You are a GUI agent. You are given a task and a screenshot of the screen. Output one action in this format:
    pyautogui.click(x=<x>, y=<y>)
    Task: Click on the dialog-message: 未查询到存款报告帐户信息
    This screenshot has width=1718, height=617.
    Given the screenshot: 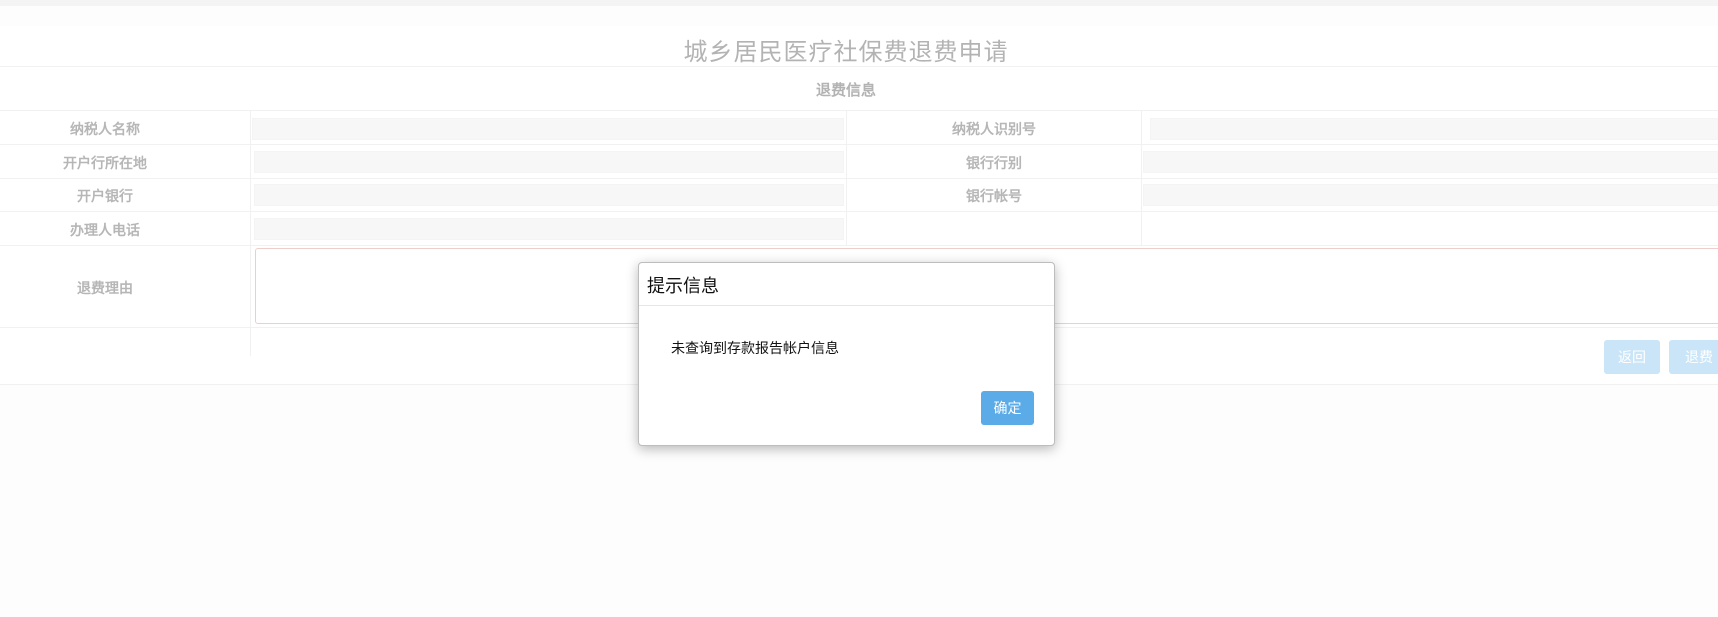 What is the action you would take?
    pyautogui.click(x=755, y=349)
    